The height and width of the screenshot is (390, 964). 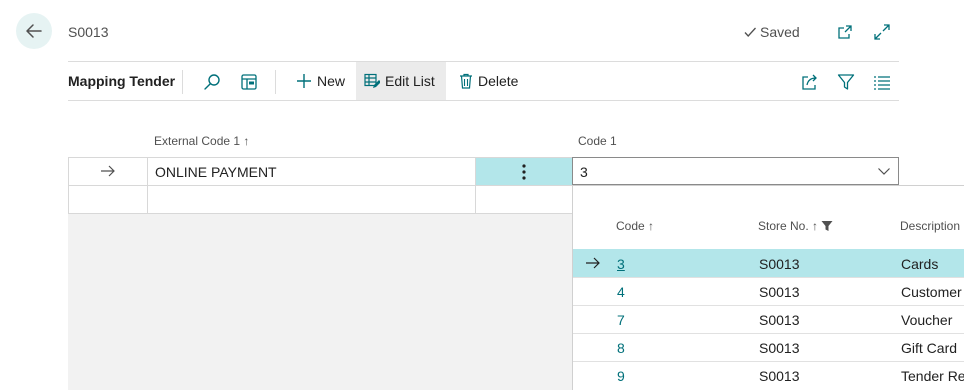 I want to click on lookup-code-link: 3, so click(x=621, y=264).